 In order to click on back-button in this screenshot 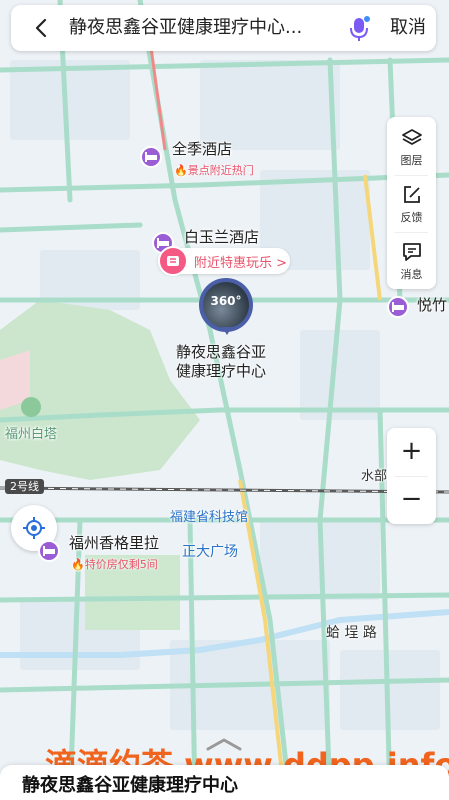, I will do `click(42, 28)`.